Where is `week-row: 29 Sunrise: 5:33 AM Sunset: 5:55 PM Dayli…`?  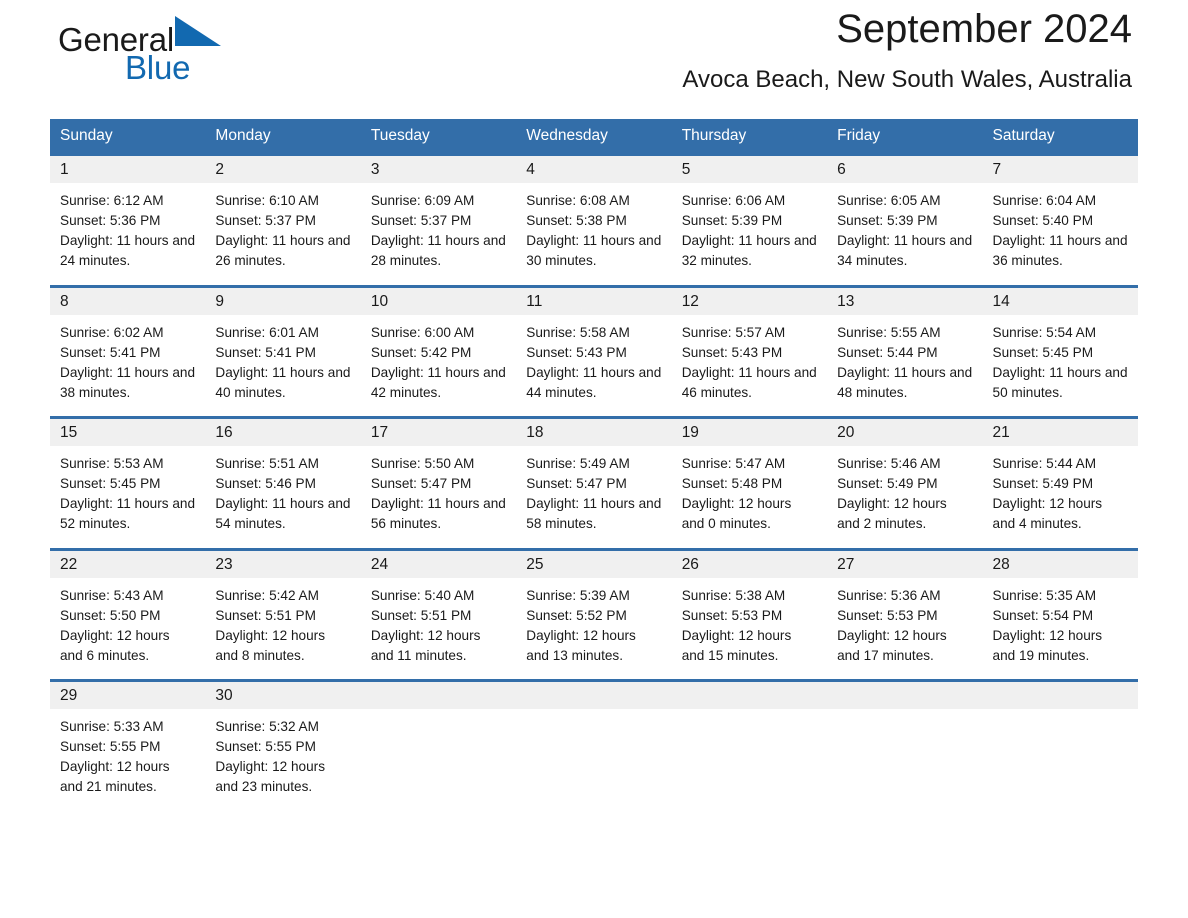 week-row: 29 Sunrise: 5:33 AM Sunset: 5:55 PM Dayli… is located at coordinates (594, 739).